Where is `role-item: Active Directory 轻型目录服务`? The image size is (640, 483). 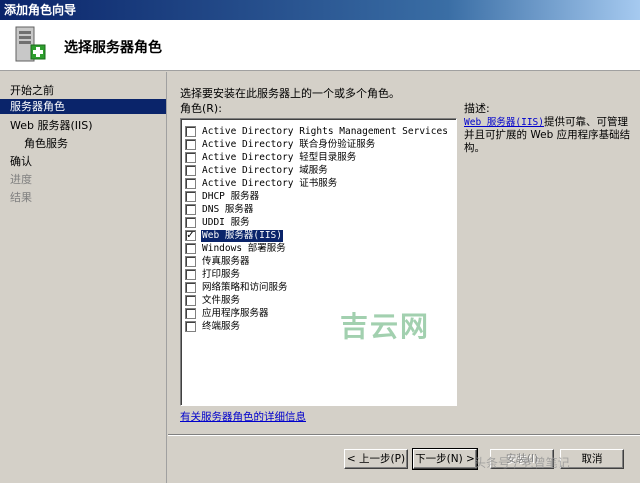 role-item: Active Directory 轻型目录服务 is located at coordinates (315, 157).